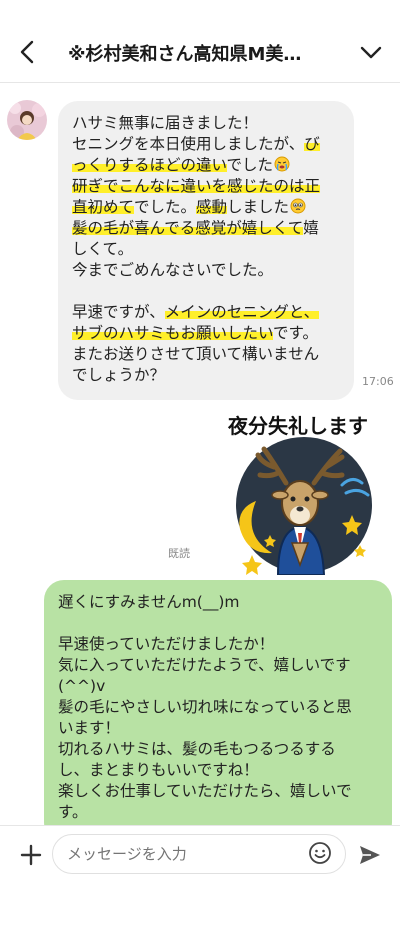  Describe the element at coordinates (179, 553) in the screenshot. I see `read-receipt: 既読` at that location.